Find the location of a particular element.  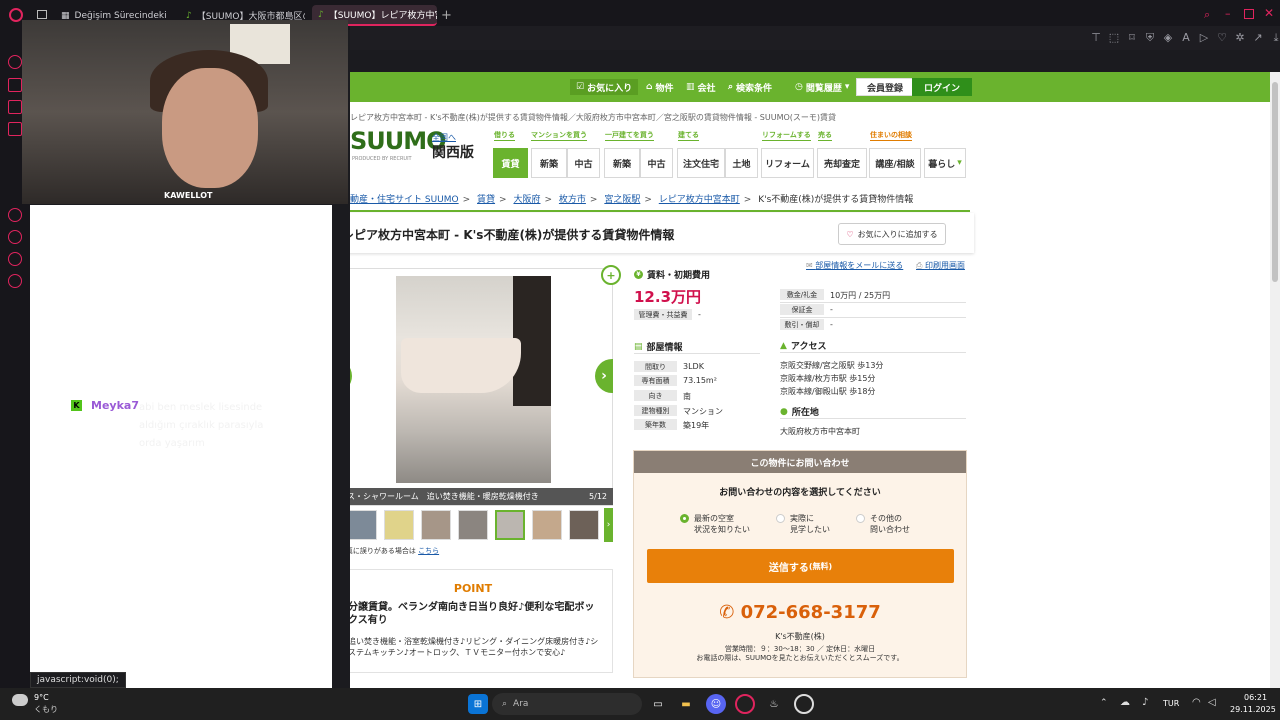

search-conditions-link: ⌕ 検索条件 is located at coordinates (750, 87).